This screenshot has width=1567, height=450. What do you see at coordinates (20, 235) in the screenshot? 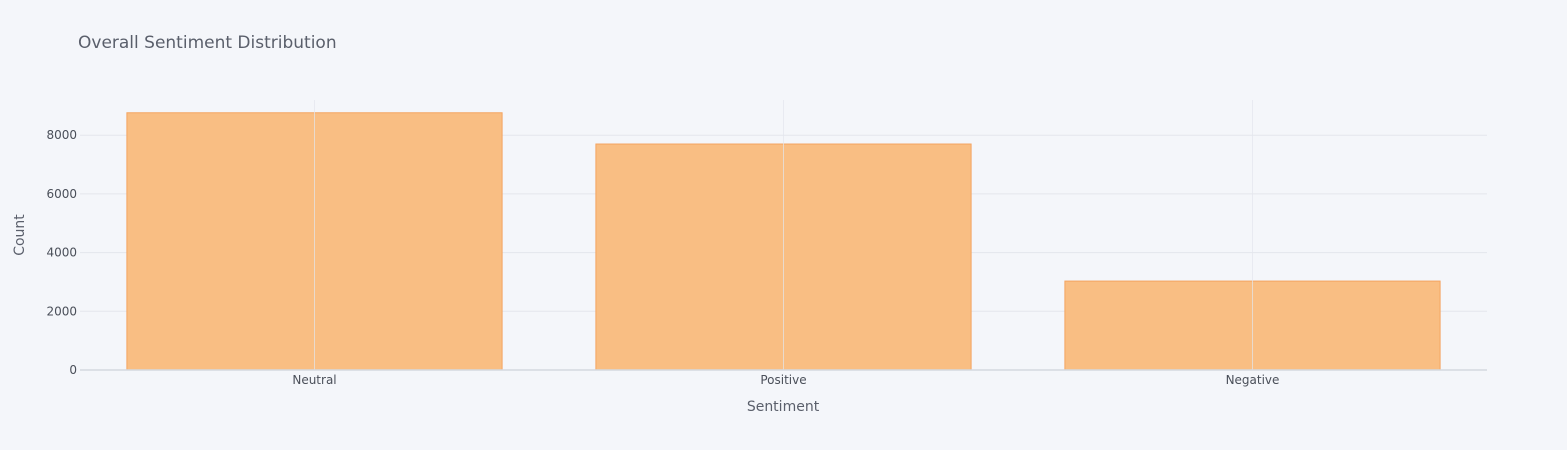
I see `y-axis-label: Count` at bounding box center [20, 235].